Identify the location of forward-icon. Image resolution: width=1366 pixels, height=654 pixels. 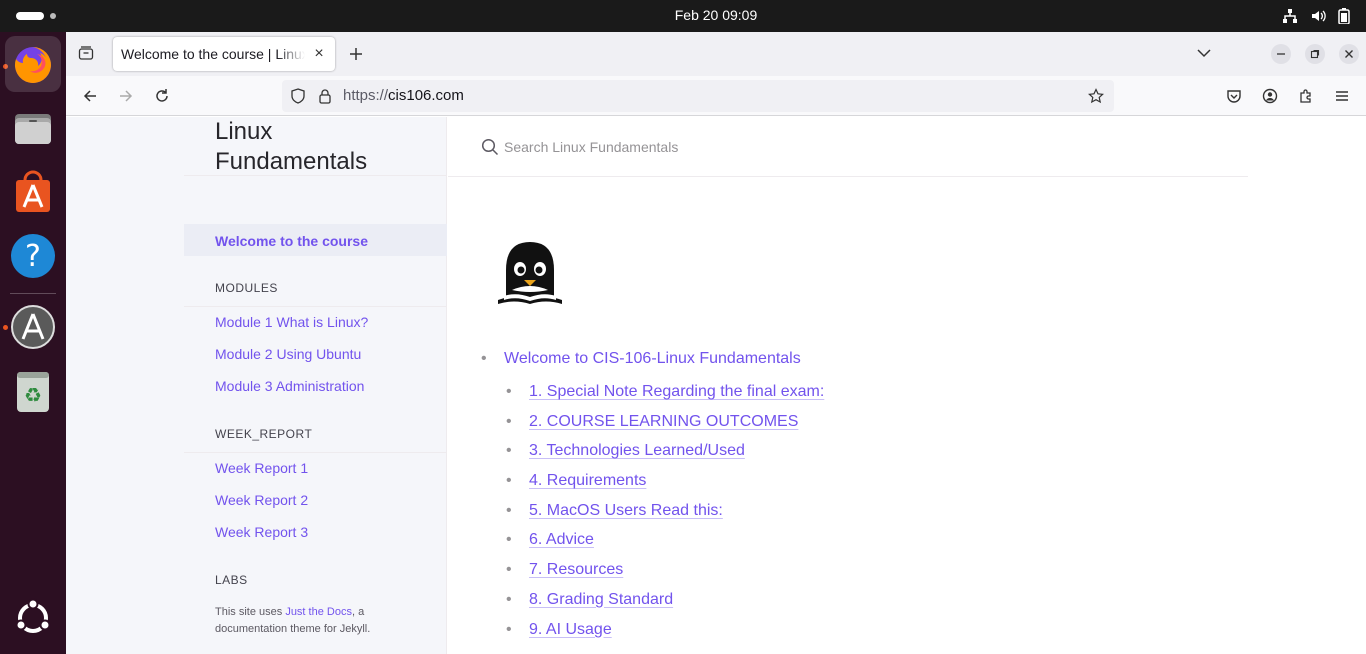
(126, 96).